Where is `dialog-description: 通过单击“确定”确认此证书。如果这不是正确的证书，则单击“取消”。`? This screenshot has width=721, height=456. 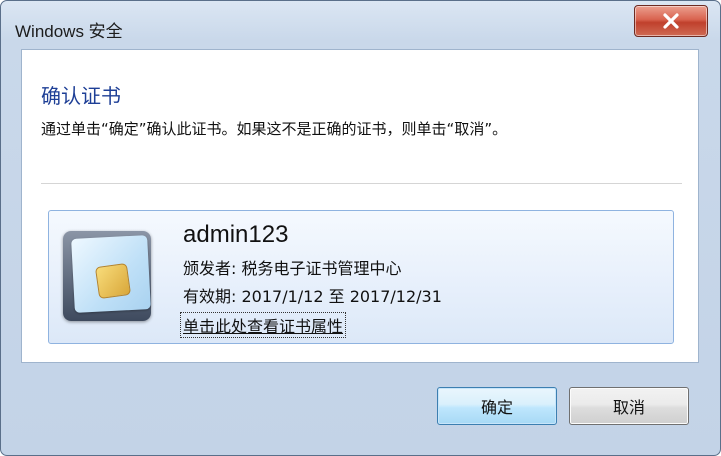
dialog-description: 通过单击“确定”确认此证书。如果这不是正确的证书，则单击“取消”。 is located at coordinates (274, 129).